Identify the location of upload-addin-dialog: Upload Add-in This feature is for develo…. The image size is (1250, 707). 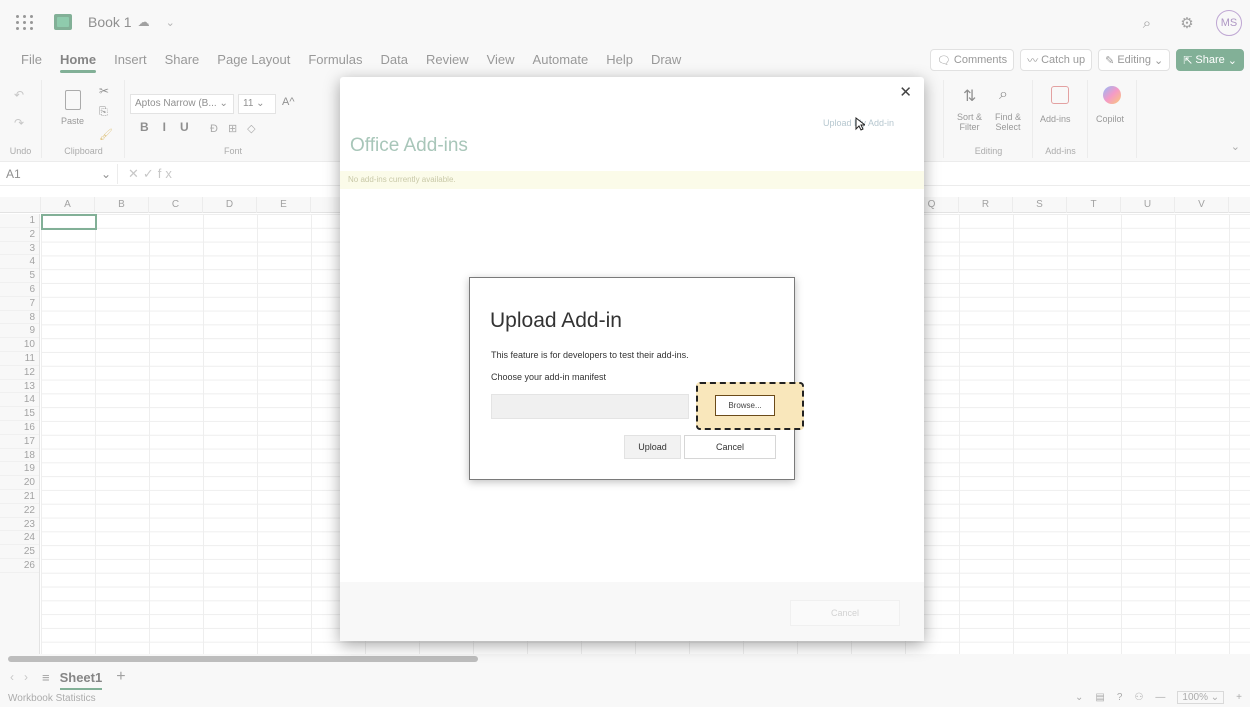
(636, 378).